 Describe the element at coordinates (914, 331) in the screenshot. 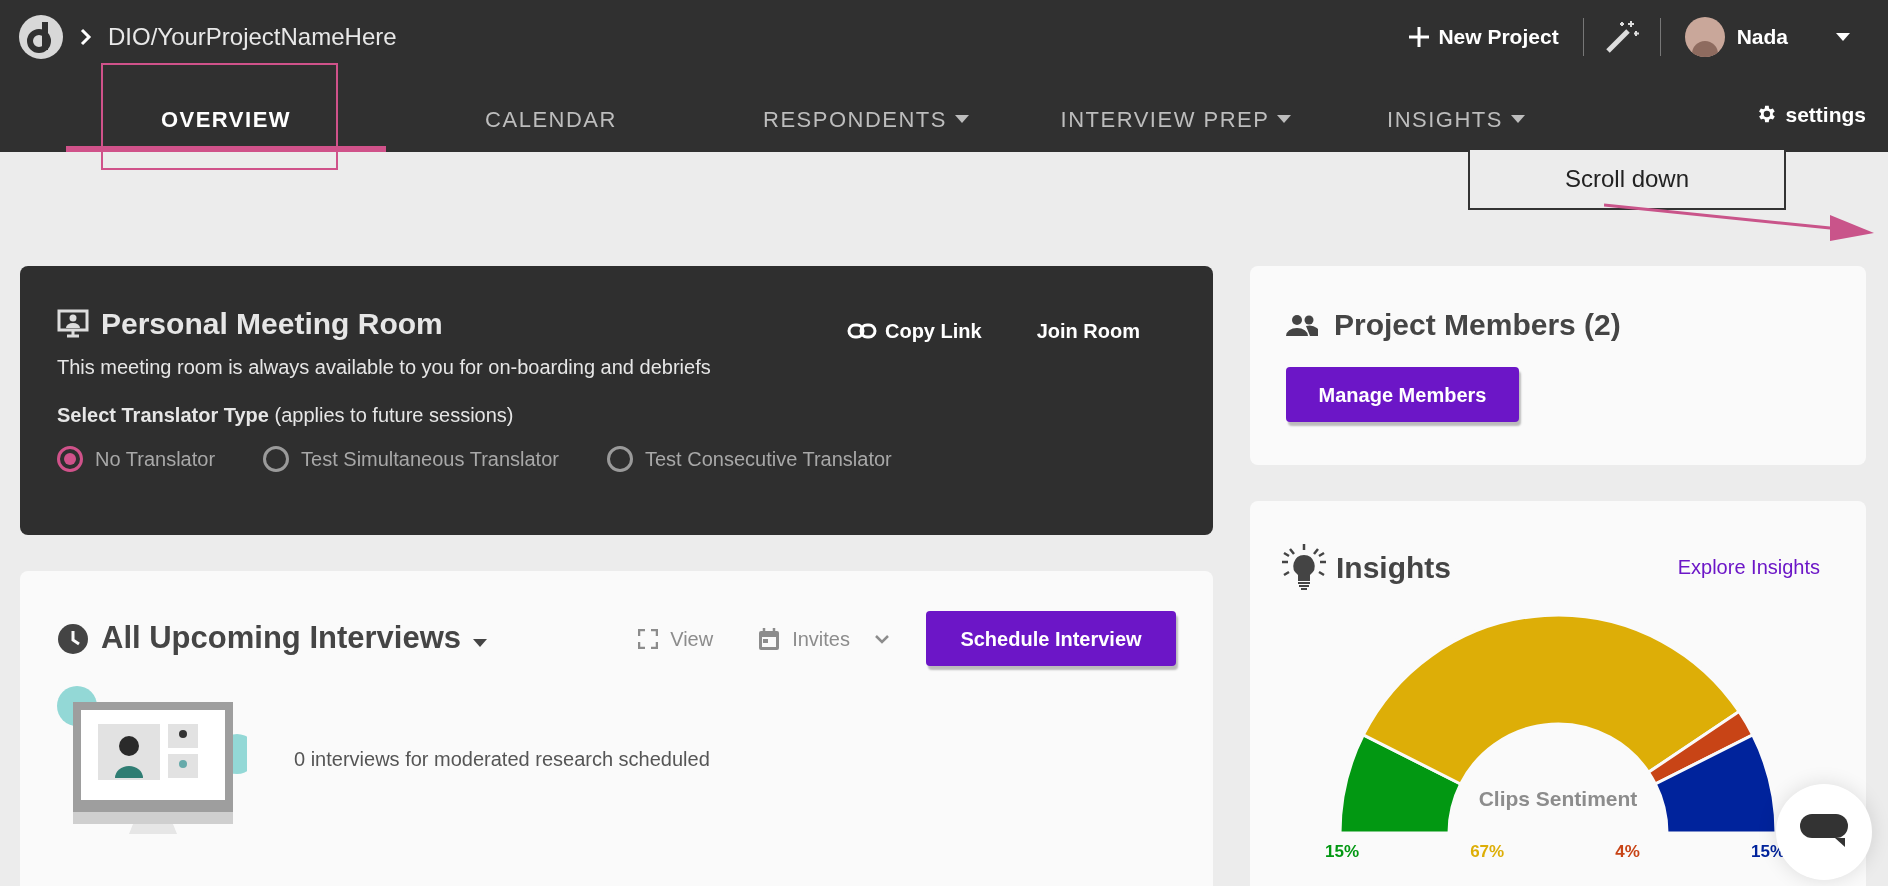

I see `copy-link-button: Copy Link` at that location.